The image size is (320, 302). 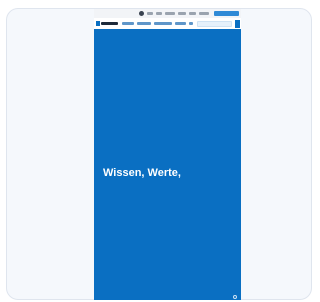 I want to click on brand-logo-wordmark, so click(x=109, y=23).